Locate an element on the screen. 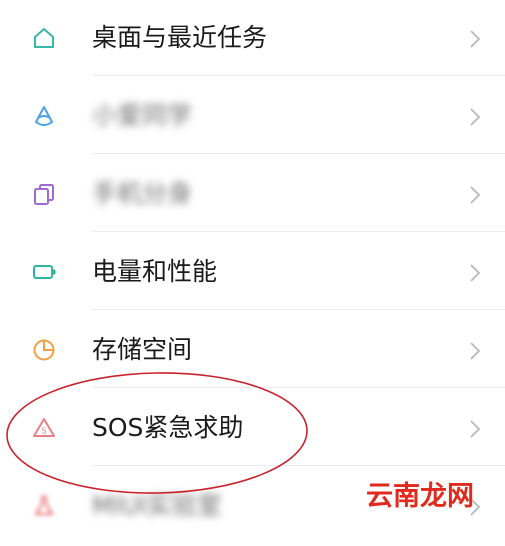 This screenshot has width=505, height=546. settings-item-second-space: 手机分身 is located at coordinates (252, 195).